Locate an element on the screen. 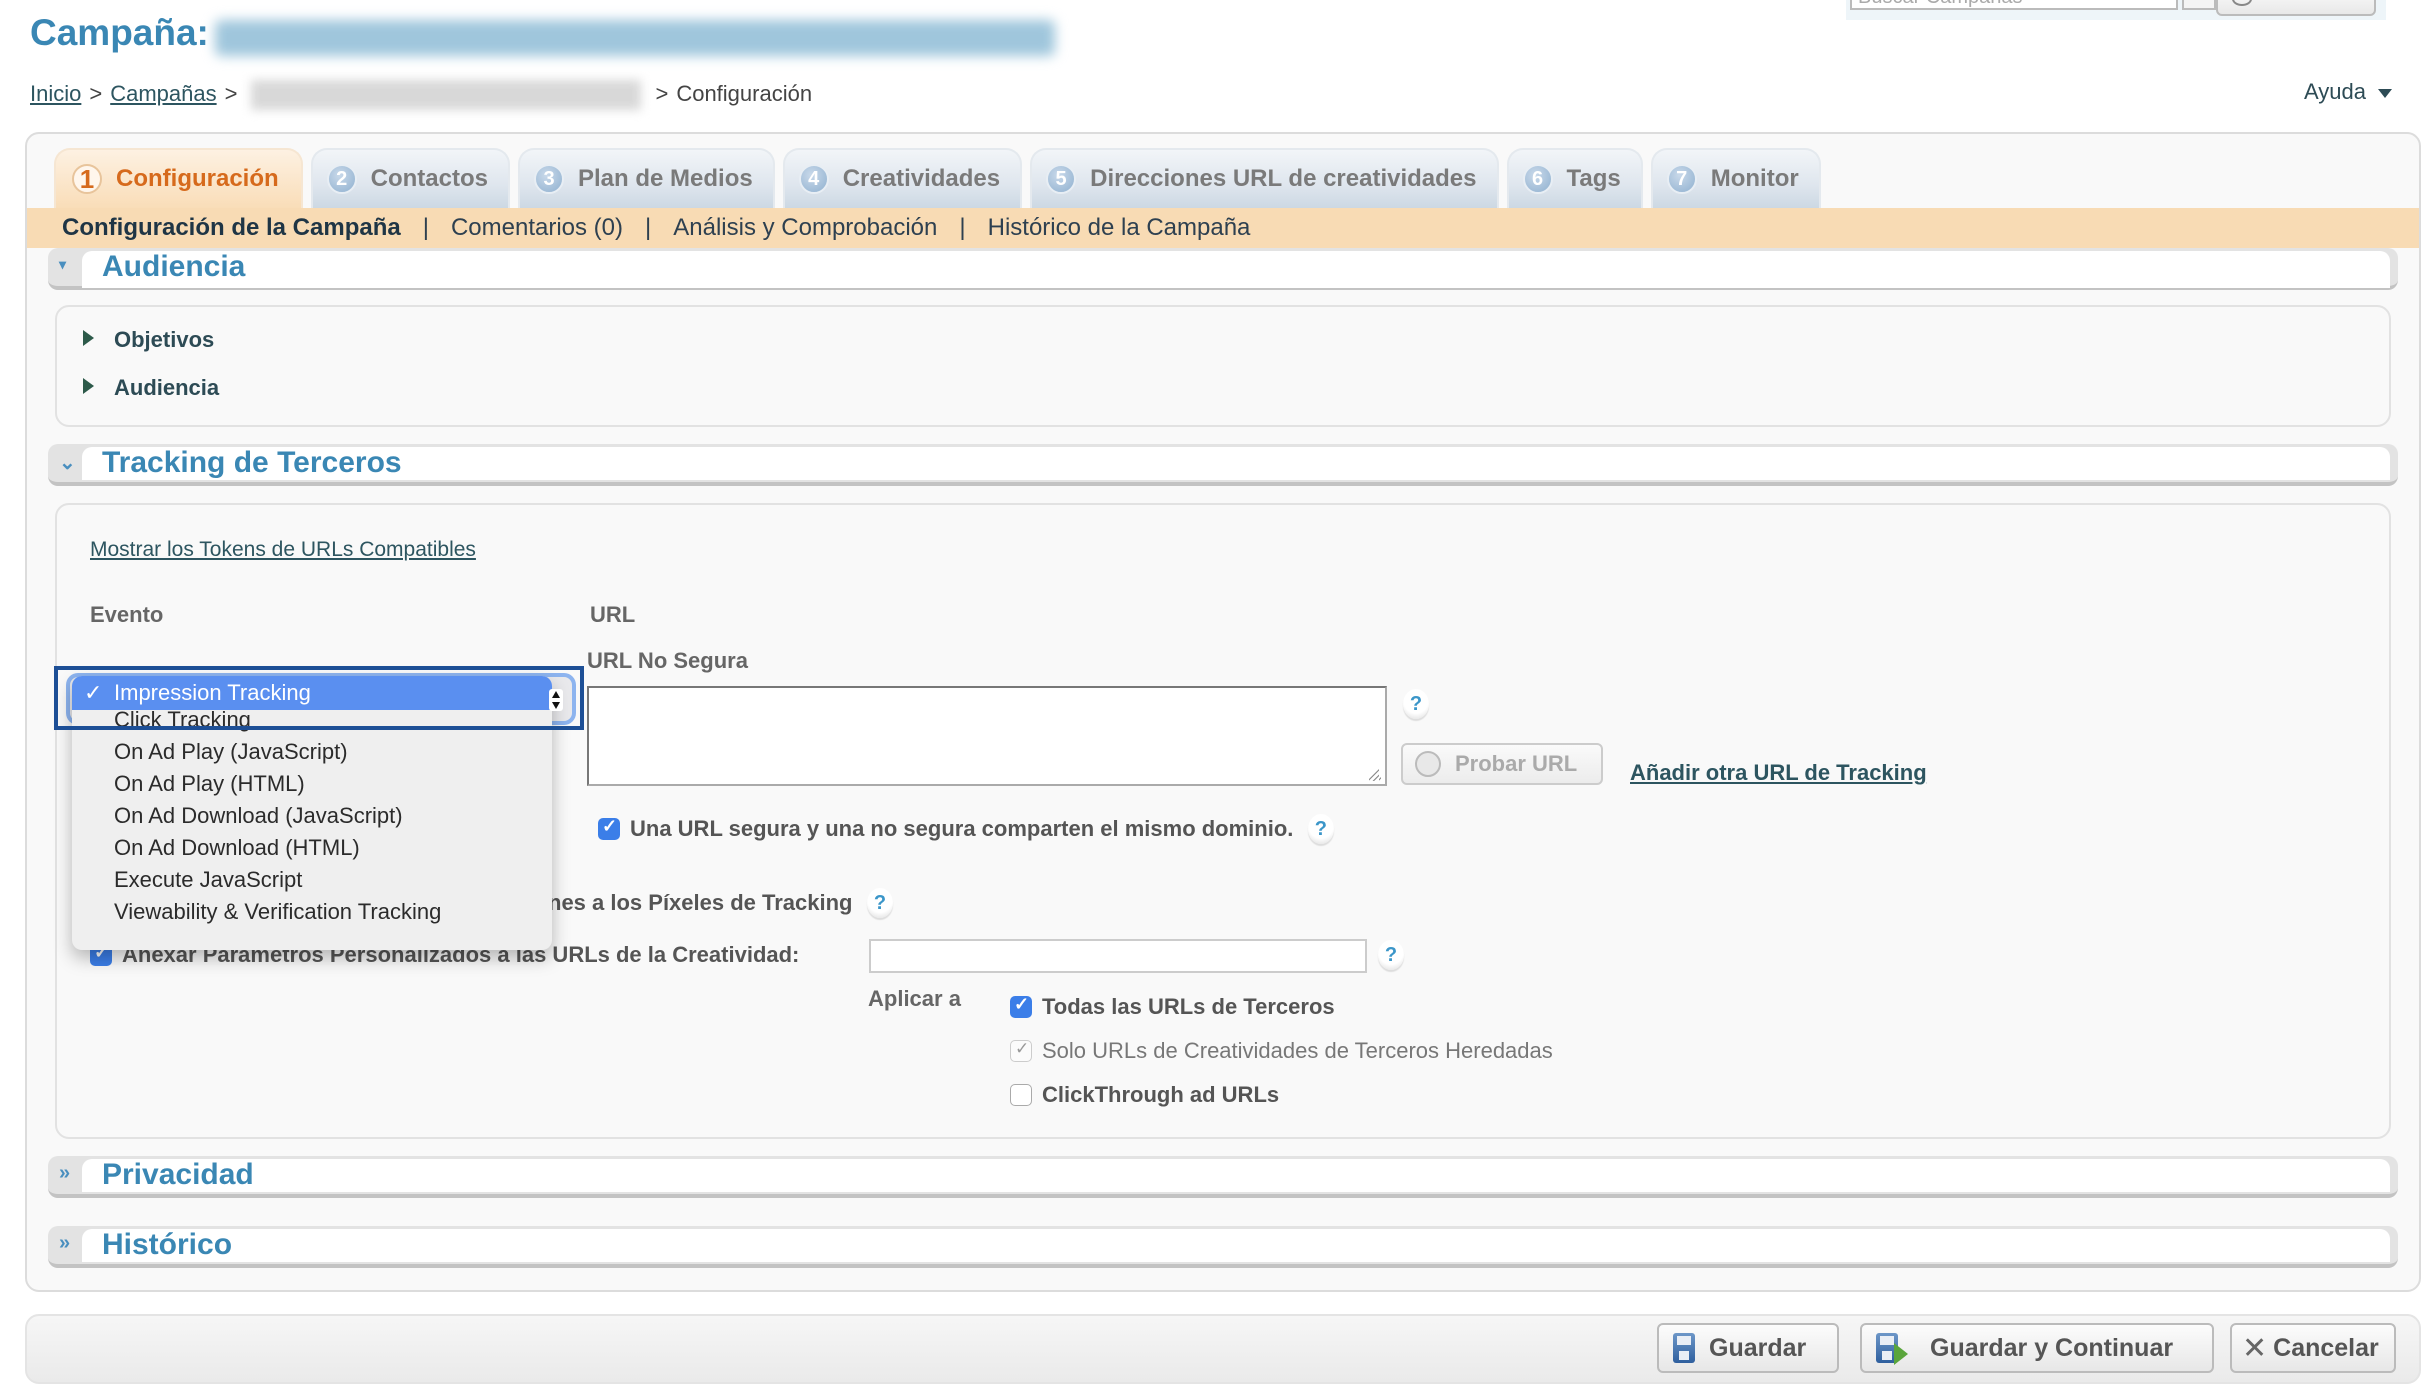 Image resolution: width=2432 pixels, height=1392 pixels. page-title-label: Campaña: is located at coordinates (119, 32).